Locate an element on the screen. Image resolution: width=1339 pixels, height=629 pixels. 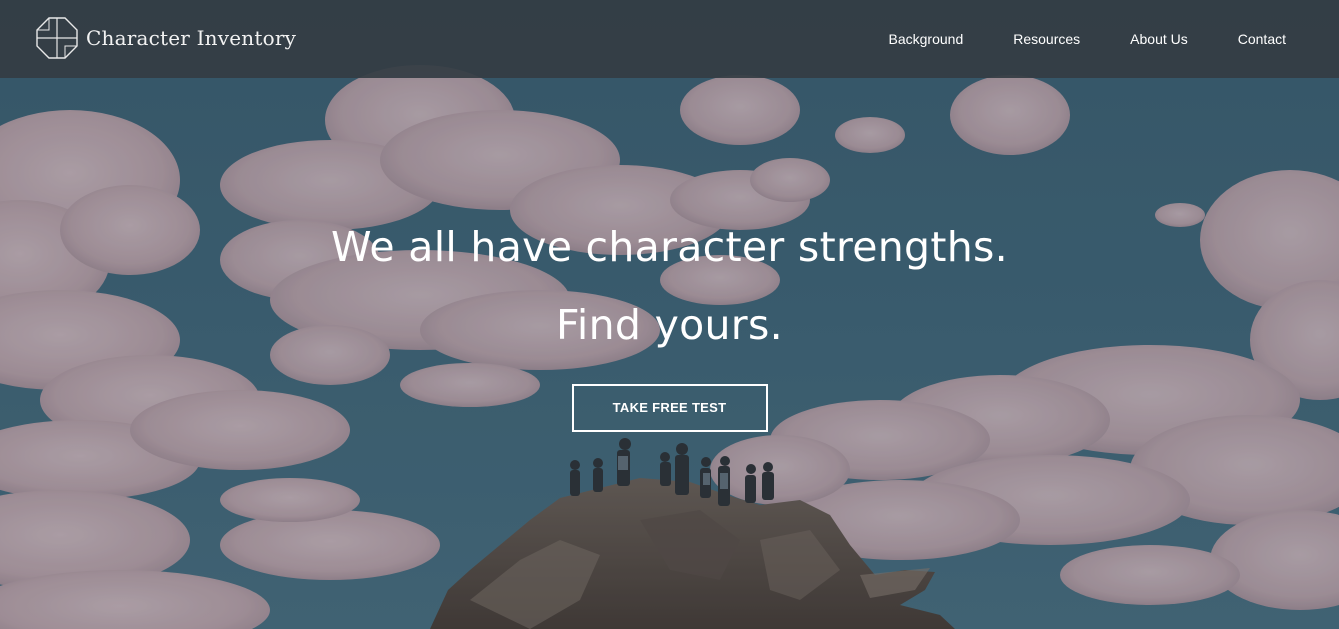
brand-name: Character Inventory is located at coordinates (191, 38).